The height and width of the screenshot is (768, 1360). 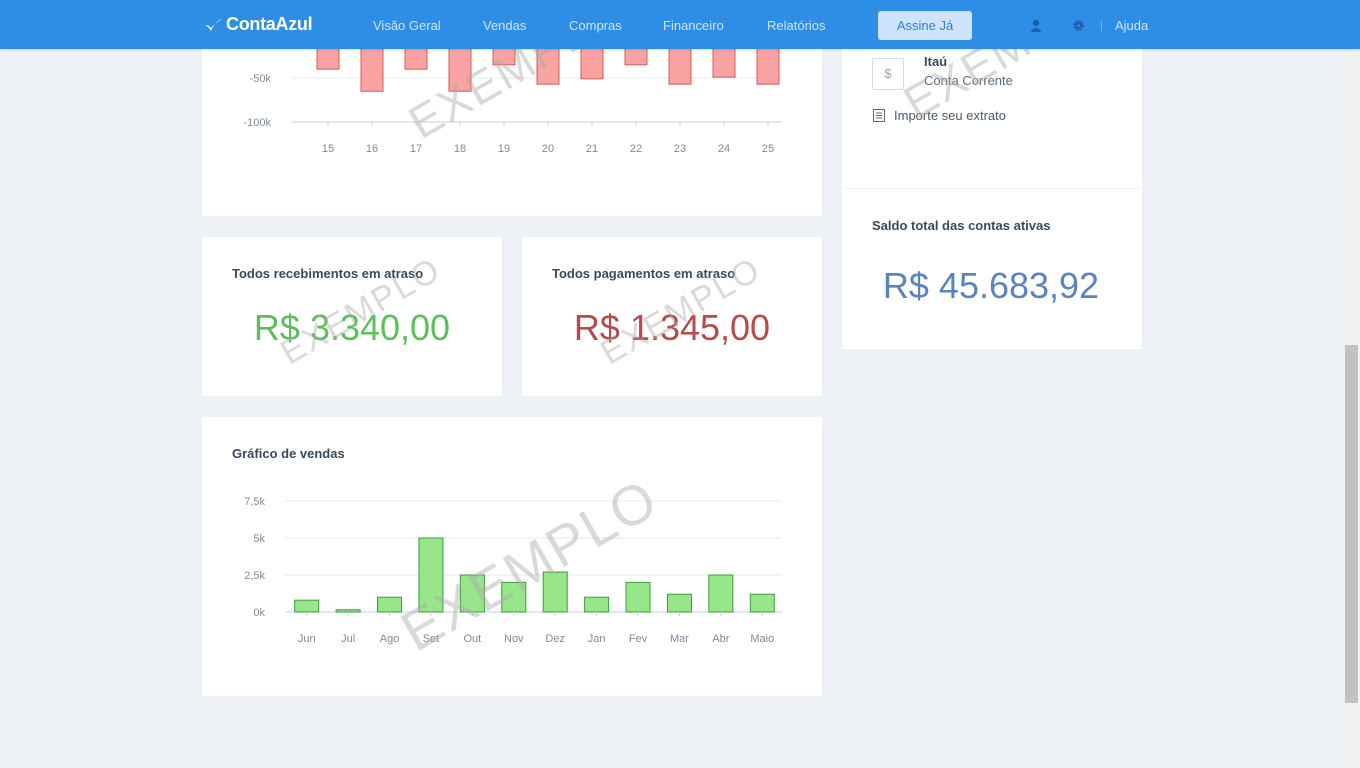 I want to click on y-tick-label: -100k, so click(x=257, y=123).